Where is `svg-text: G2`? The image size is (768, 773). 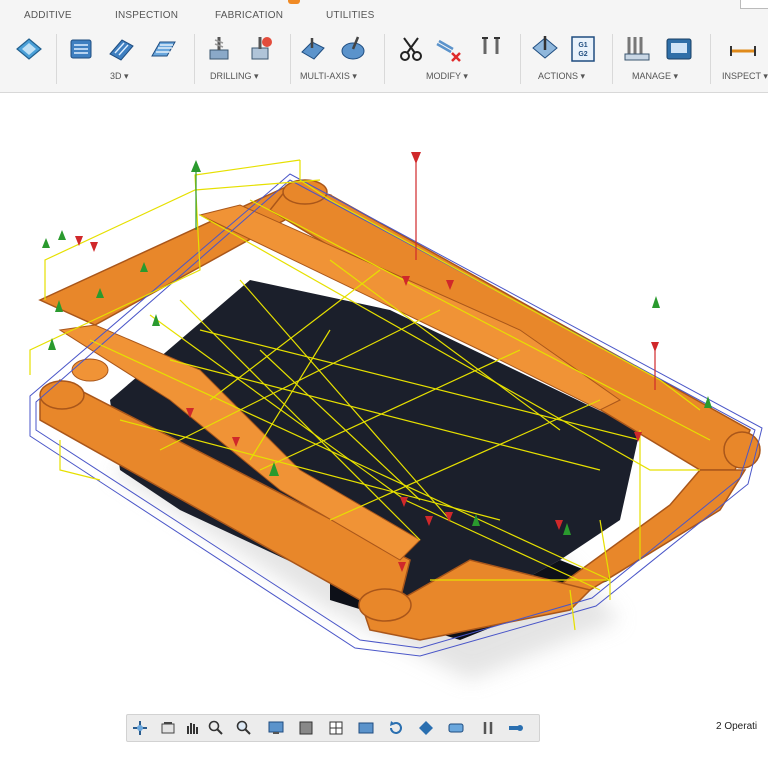 svg-text: G2 is located at coordinates (582, 54).